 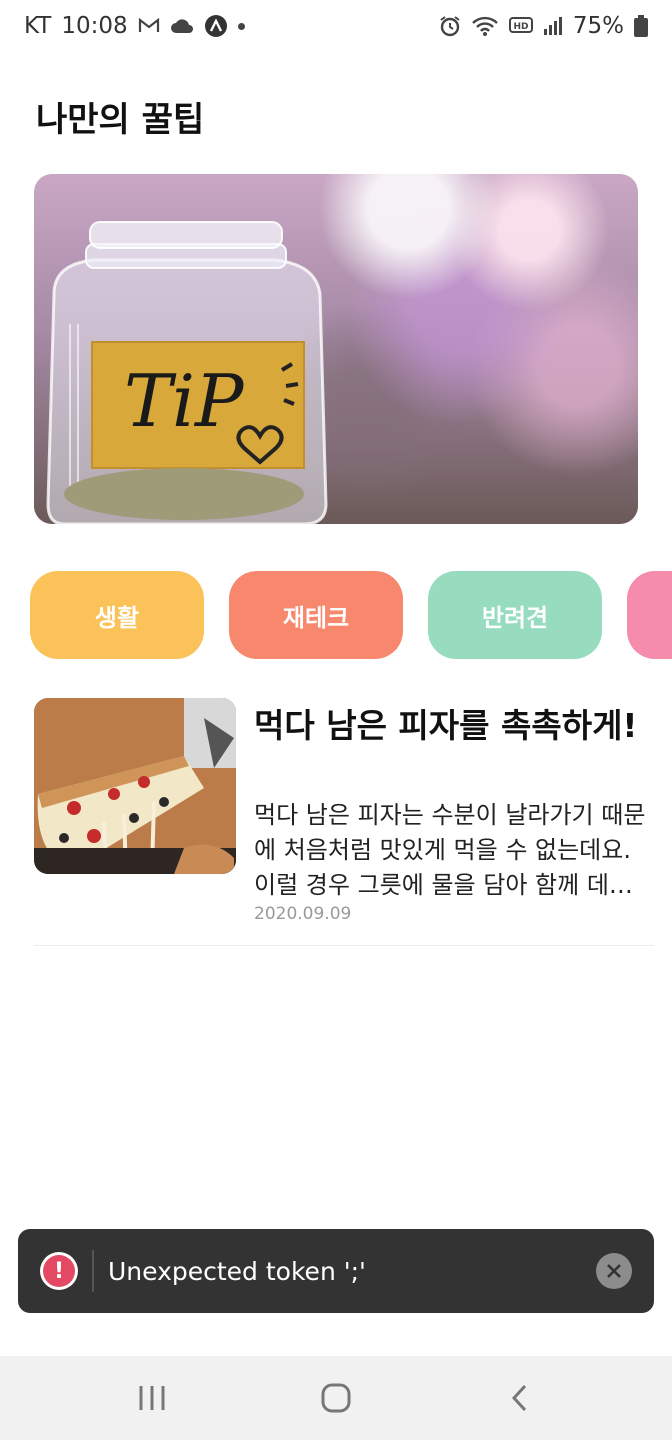 What do you see at coordinates (520, 1398) in the screenshot?
I see `back-icon` at bounding box center [520, 1398].